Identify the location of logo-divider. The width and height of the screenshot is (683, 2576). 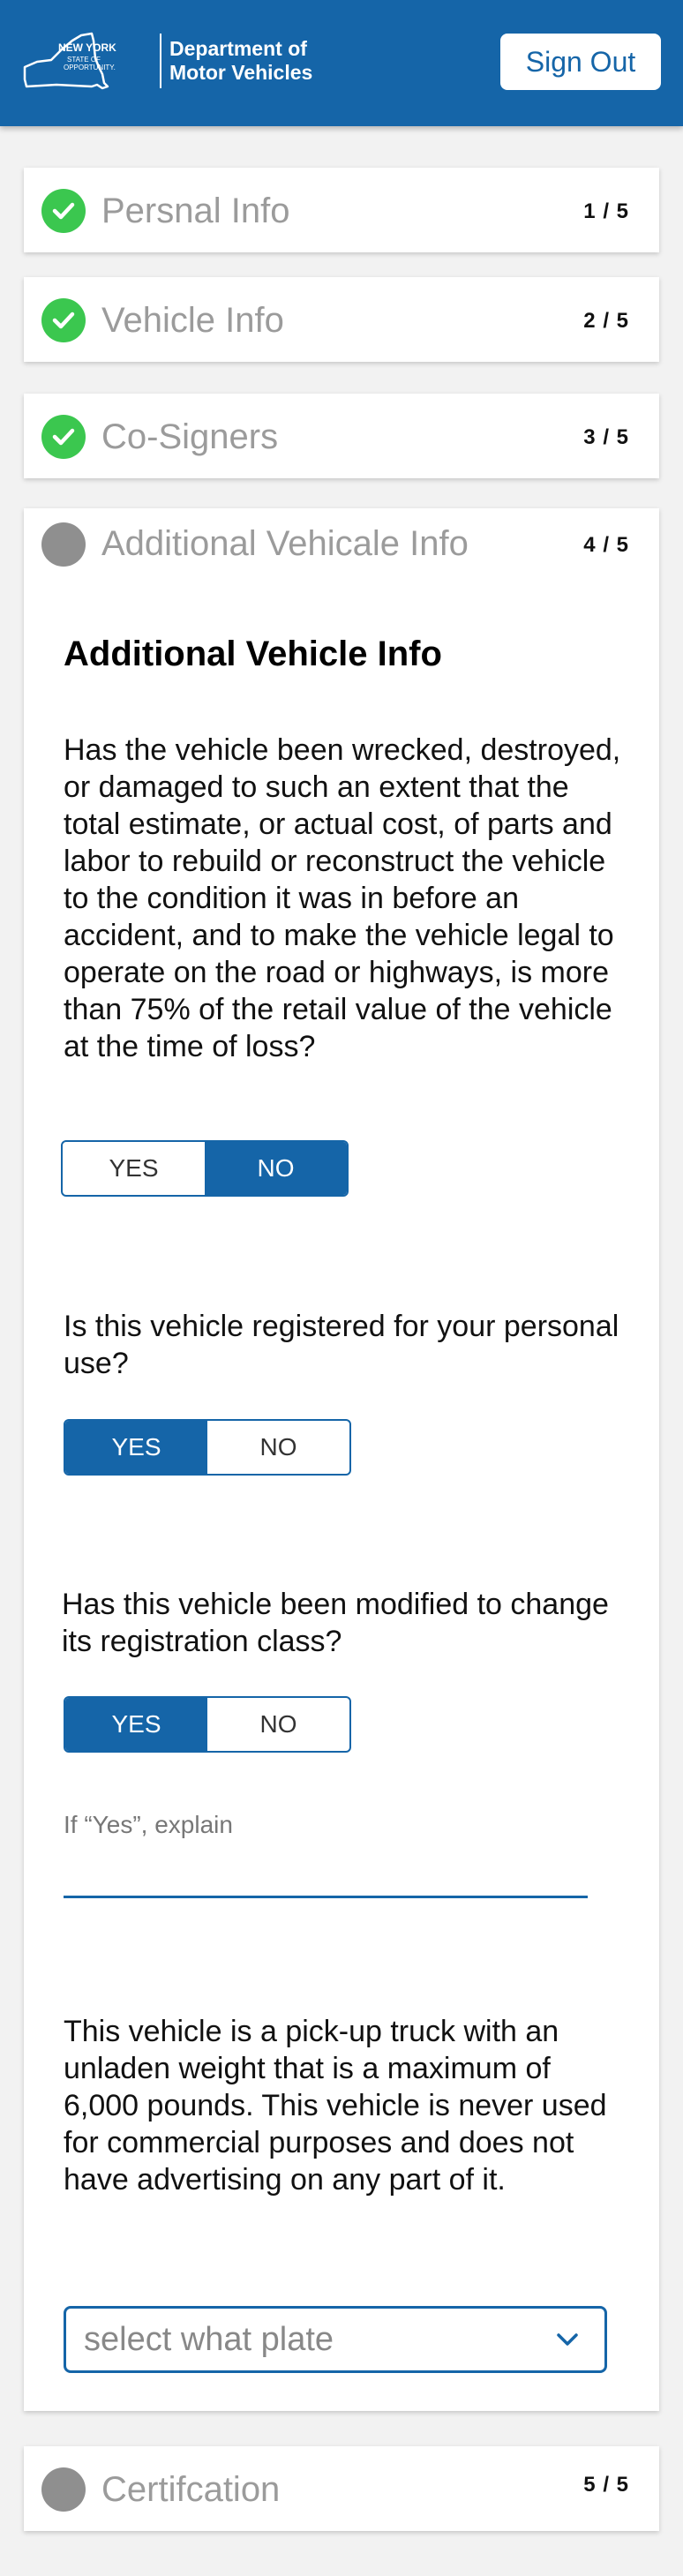
(160, 61).